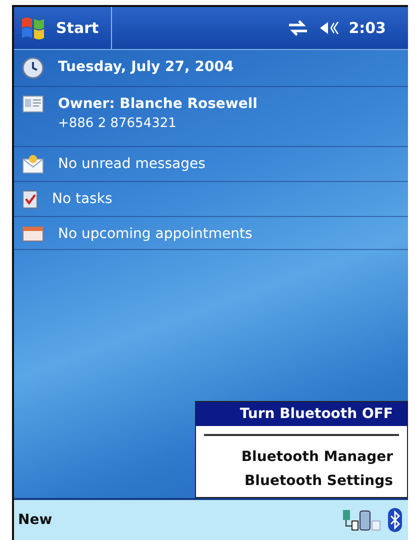  What do you see at coordinates (395, 520) in the screenshot?
I see `bluetooth-icon` at bounding box center [395, 520].